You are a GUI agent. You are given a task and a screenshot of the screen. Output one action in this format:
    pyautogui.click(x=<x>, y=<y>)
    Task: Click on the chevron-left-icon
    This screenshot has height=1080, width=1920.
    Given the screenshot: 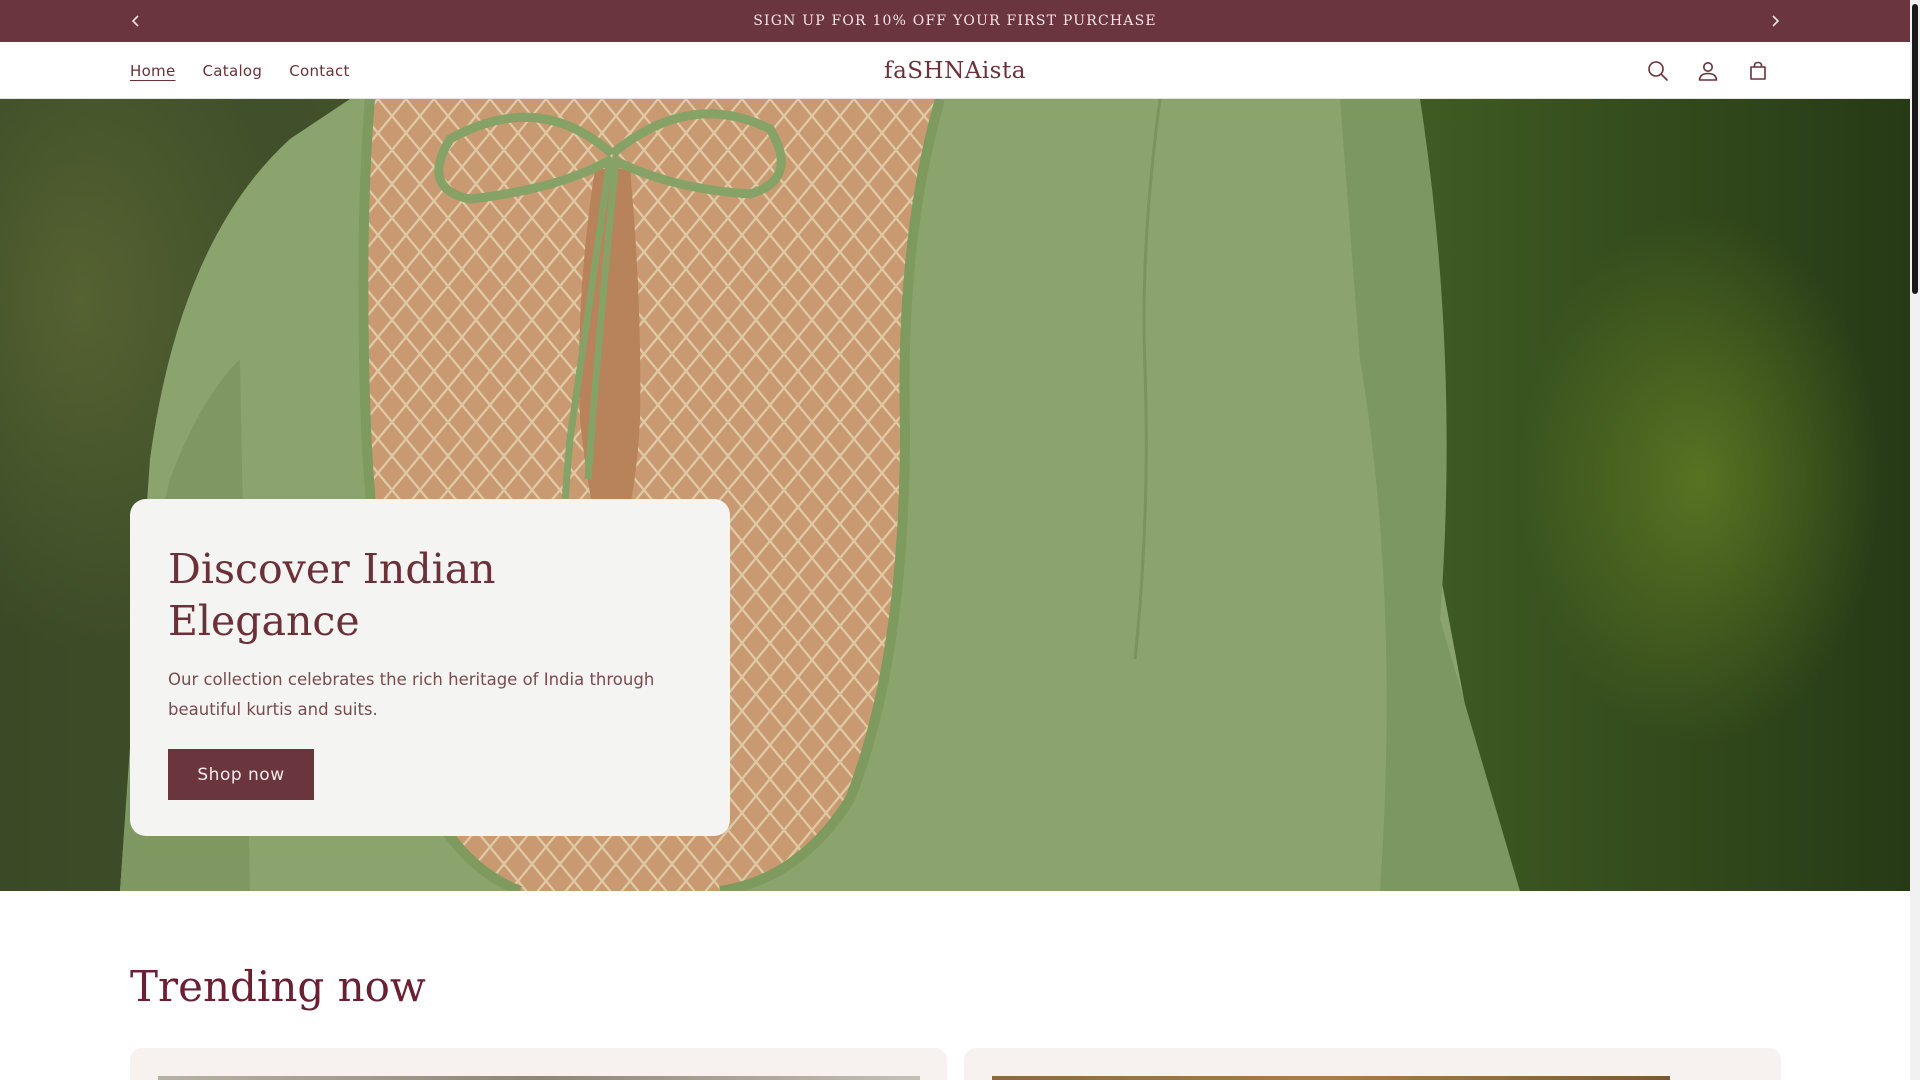 What is the action you would take?
    pyautogui.click(x=135, y=21)
    